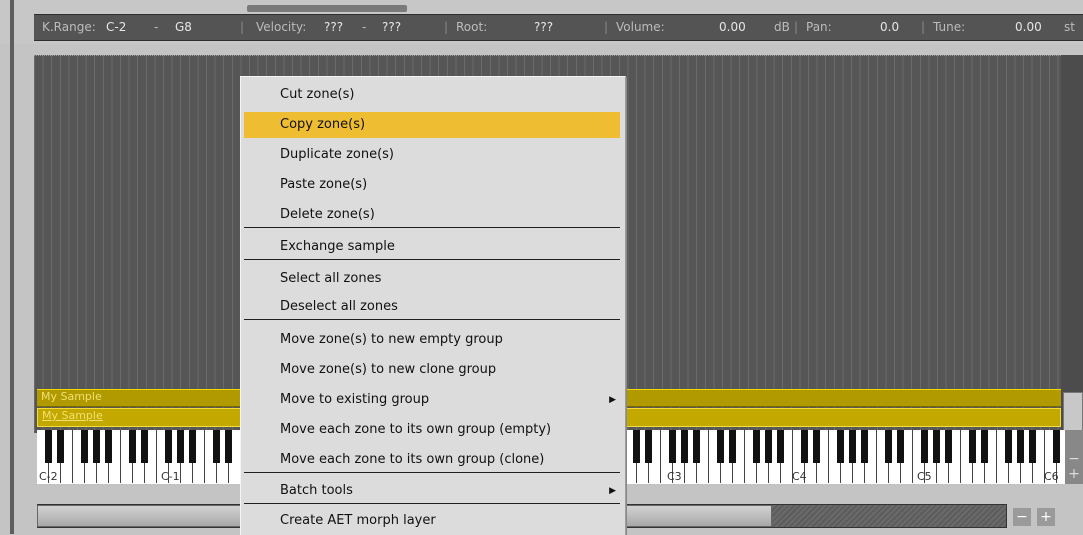 The image size is (1083, 535). What do you see at coordinates (432, 279) in the screenshot?
I see `menu-item-select-all-zones: Select all zones` at bounding box center [432, 279].